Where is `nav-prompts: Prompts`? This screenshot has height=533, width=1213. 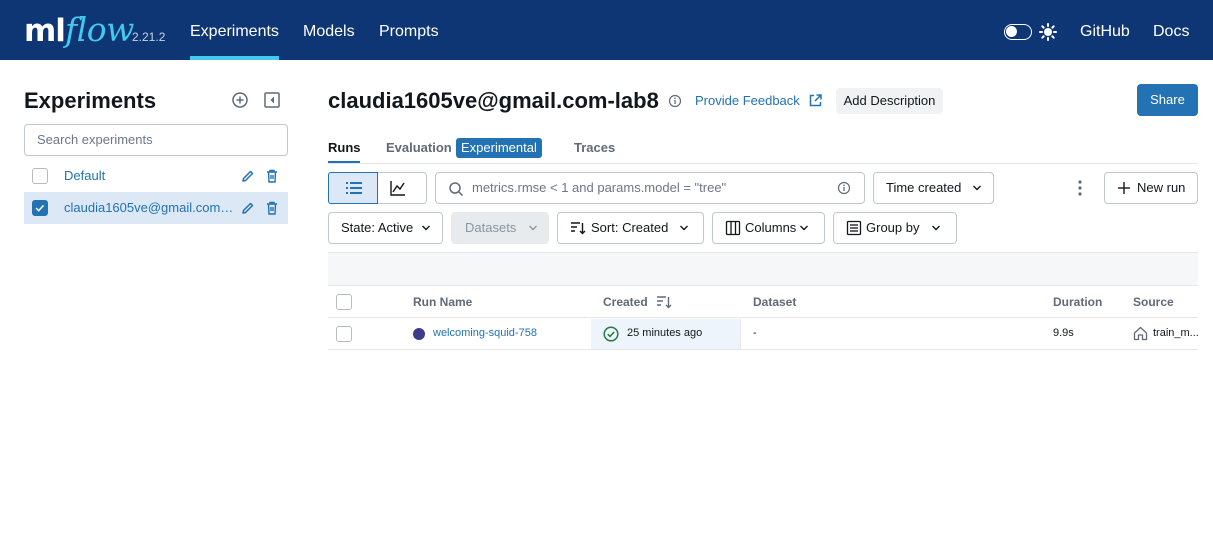
nav-prompts: Prompts is located at coordinates (409, 30).